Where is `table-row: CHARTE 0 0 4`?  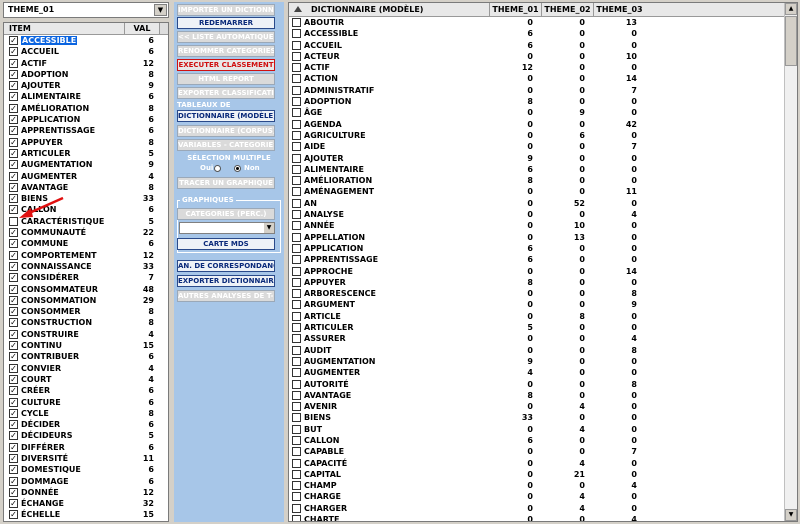
table-row: CHARTE 0 0 4 is located at coordinates (543, 517).